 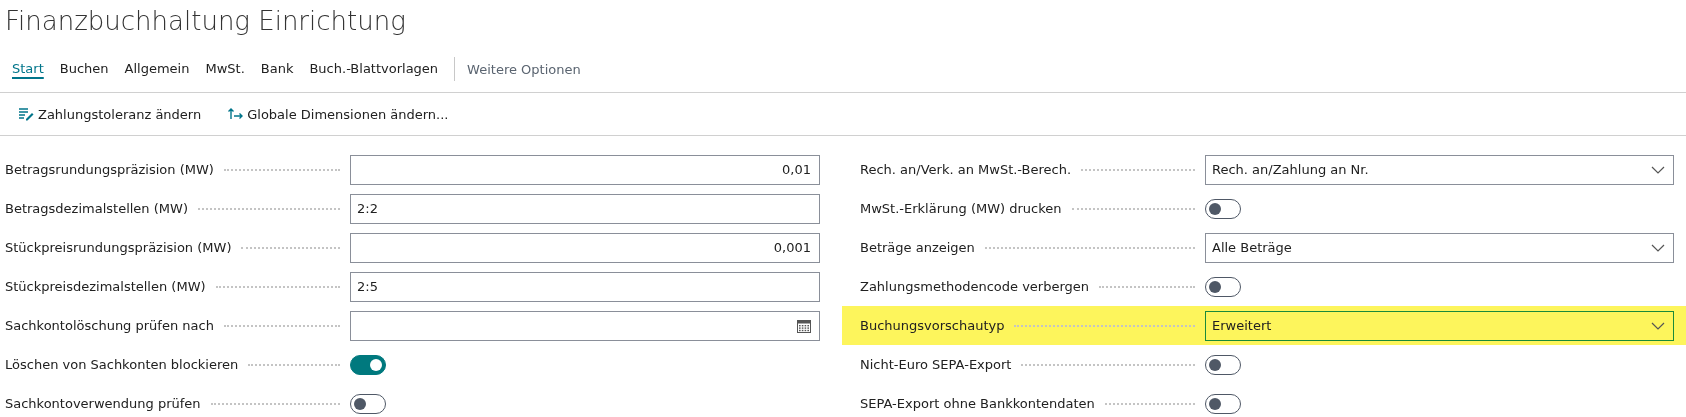 What do you see at coordinates (96, 208) in the screenshot?
I see `field-label: Betragsdezimalstellen (MW)` at bounding box center [96, 208].